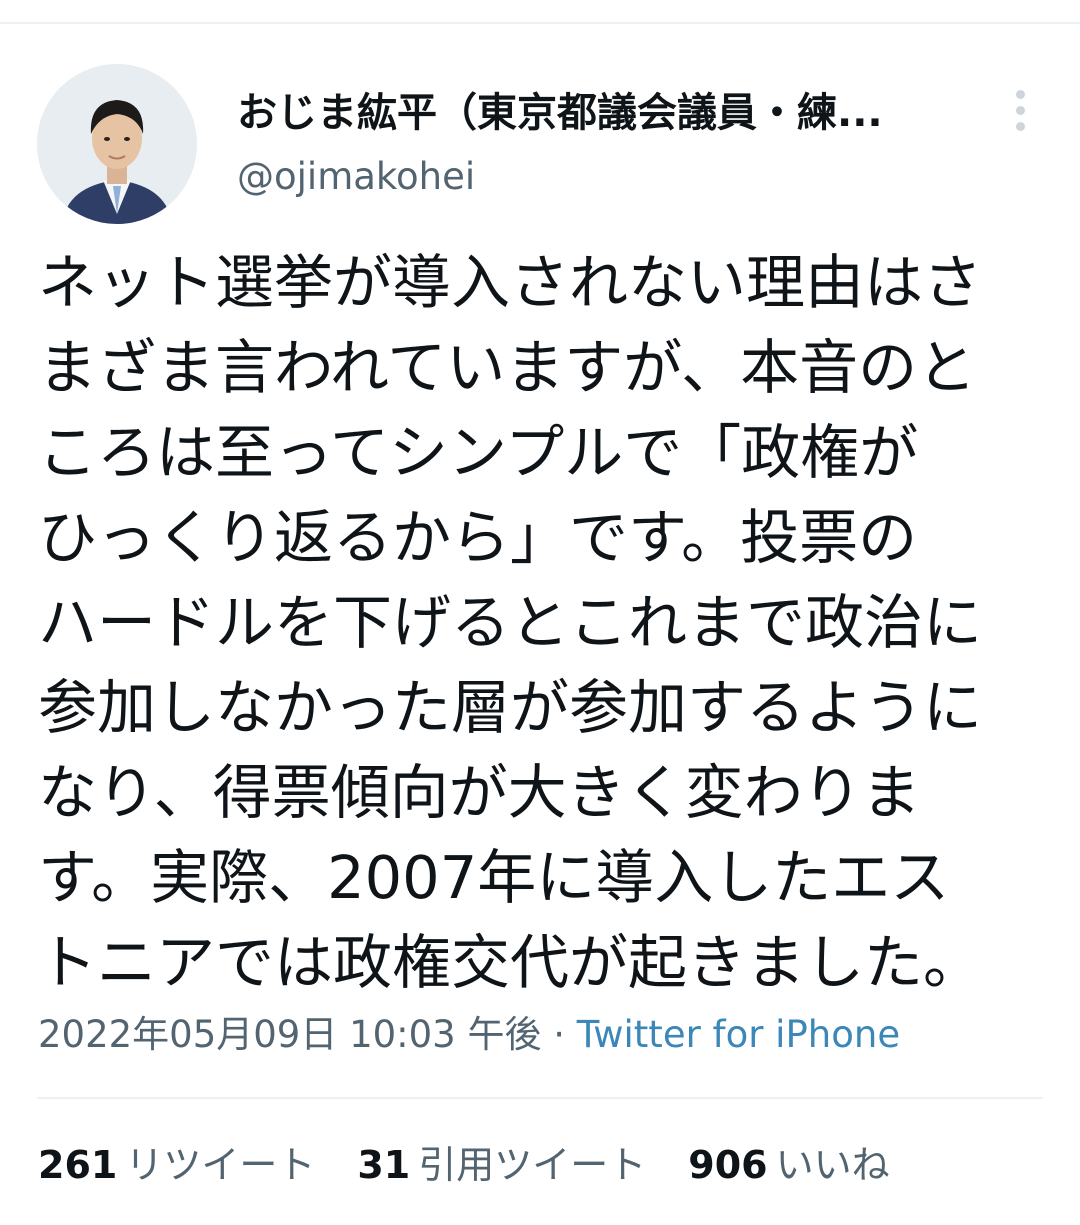 The image size is (1080, 1225). What do you see at coordinates (728, 1165) in the screenshot?
I see `likes-count: 906` at bounding box center [728, 1165].